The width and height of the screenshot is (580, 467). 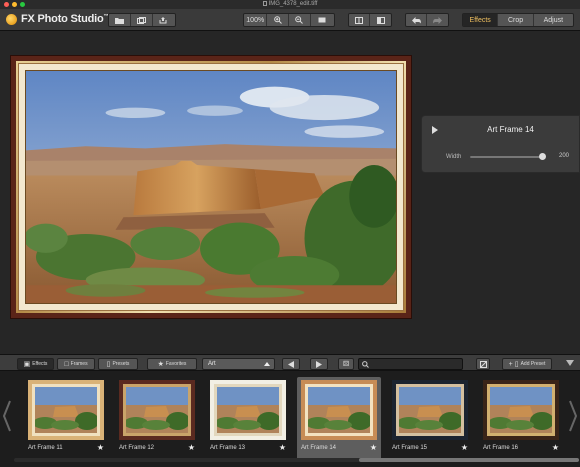 I want to click on effect-thumbnail: Art Frame 14 ★, so click(x=339, y=419).